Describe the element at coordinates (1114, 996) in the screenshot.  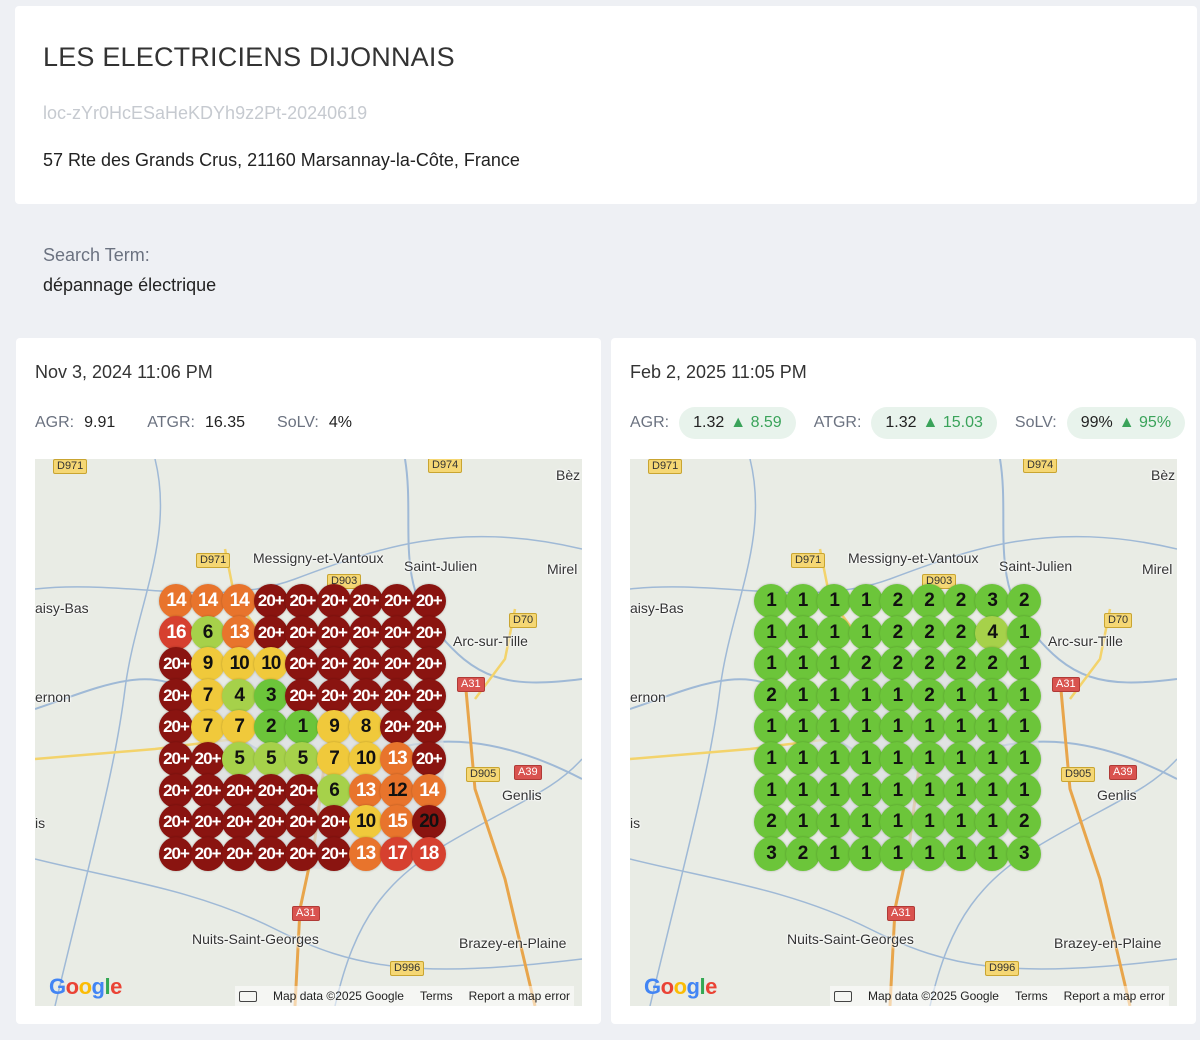
I see `report-map-error-link: Report a map error` at that location.